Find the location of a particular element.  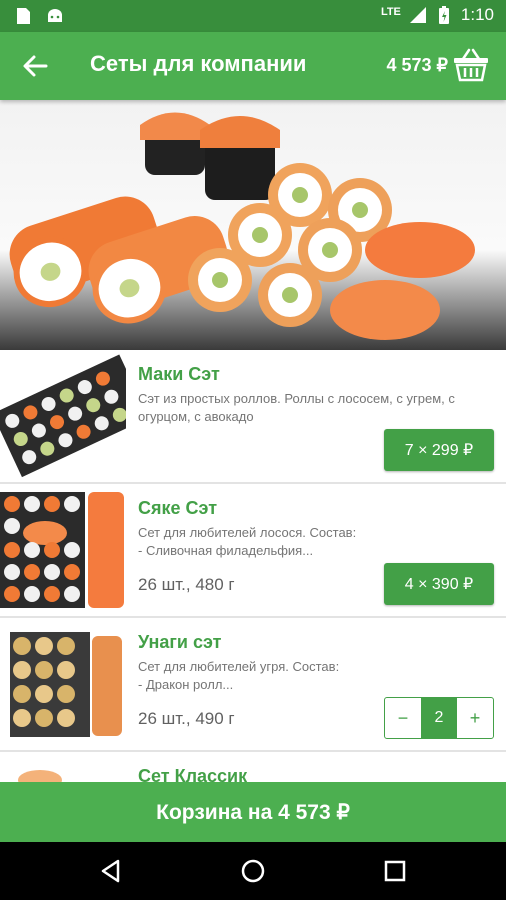

product-name: Сяке Сэт is located at coordinates (178, 508).